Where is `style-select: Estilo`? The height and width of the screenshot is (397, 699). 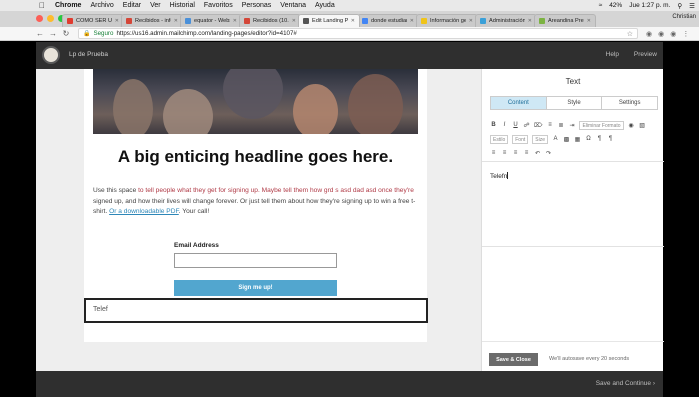 style-select: Estilo is located at coordinates (499, 139).